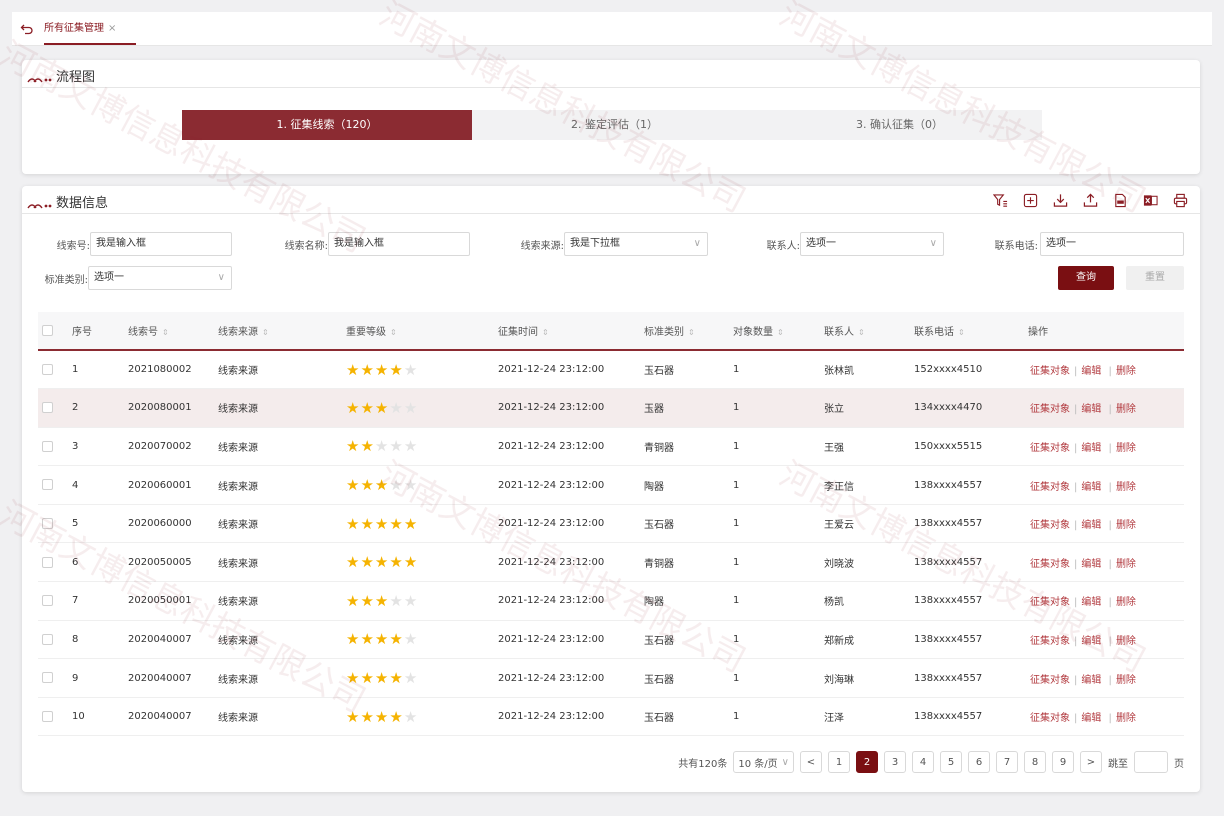 The width and height of the screenshot is (1224, 816). I want to click on page-button: 1, so click(839, 762).